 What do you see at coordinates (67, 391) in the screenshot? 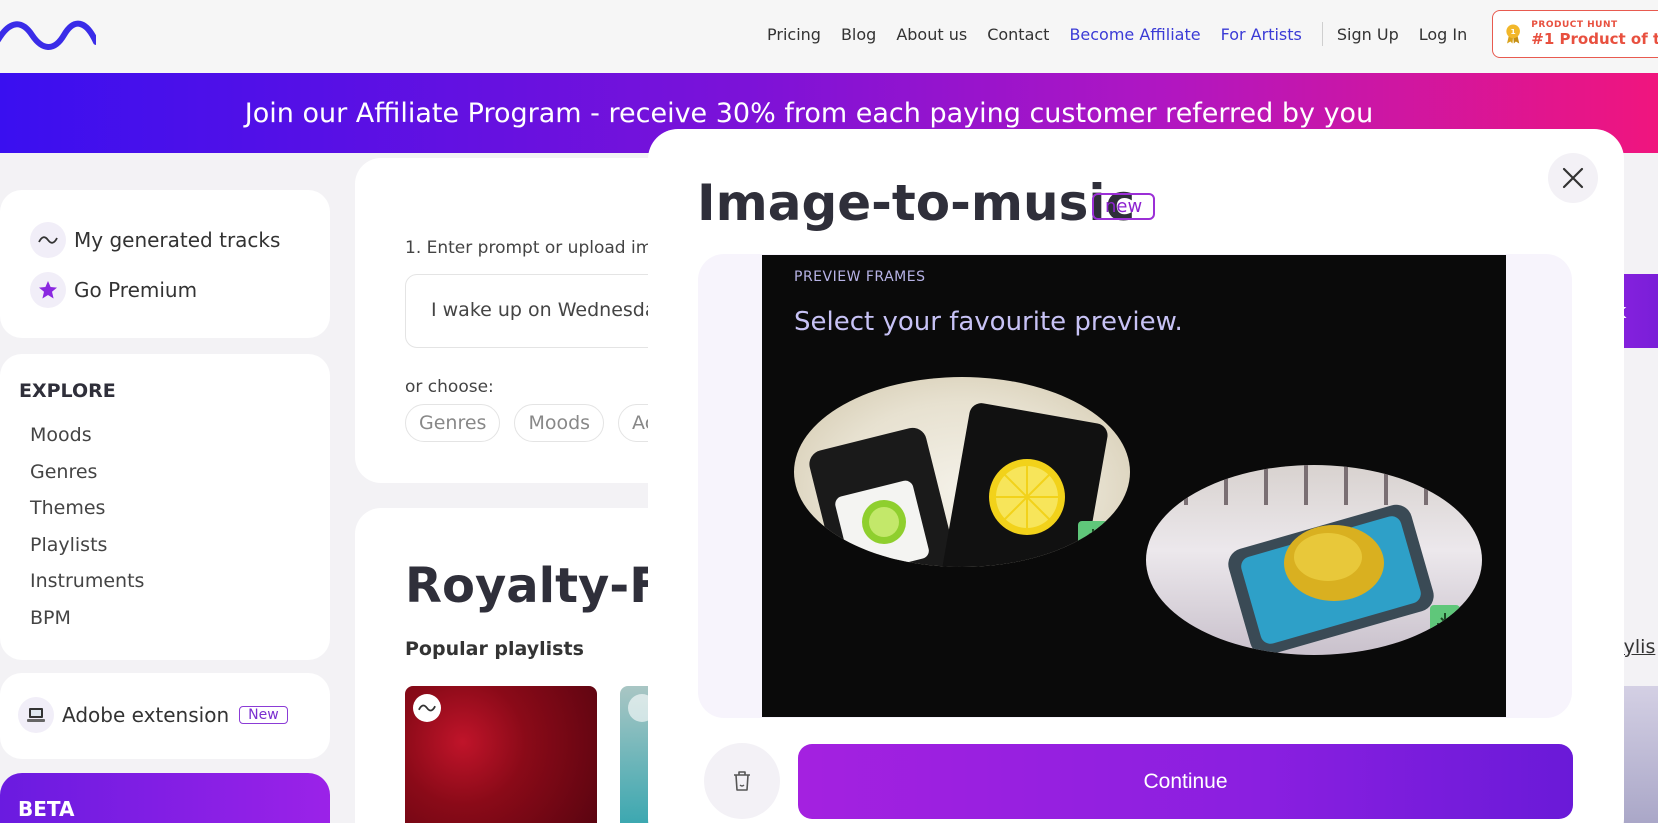
I see `explore-title: EXPLORE` at bounding box center [67, 391].